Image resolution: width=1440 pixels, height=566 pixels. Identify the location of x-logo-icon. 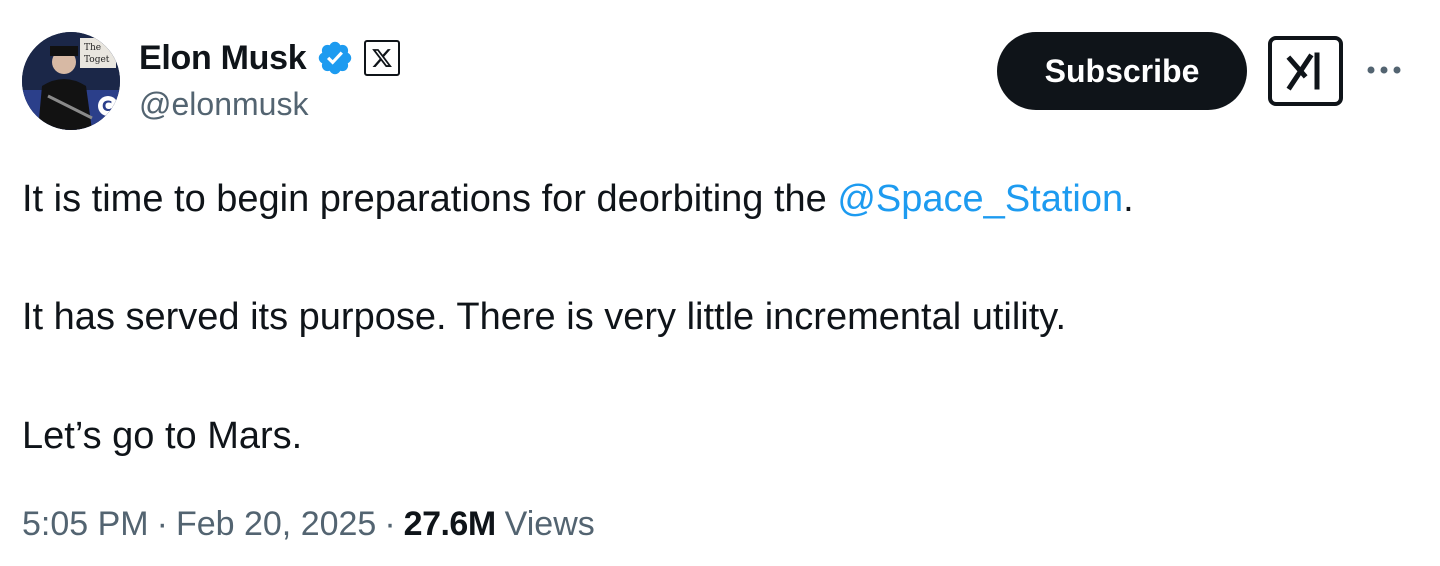
(382, 58).